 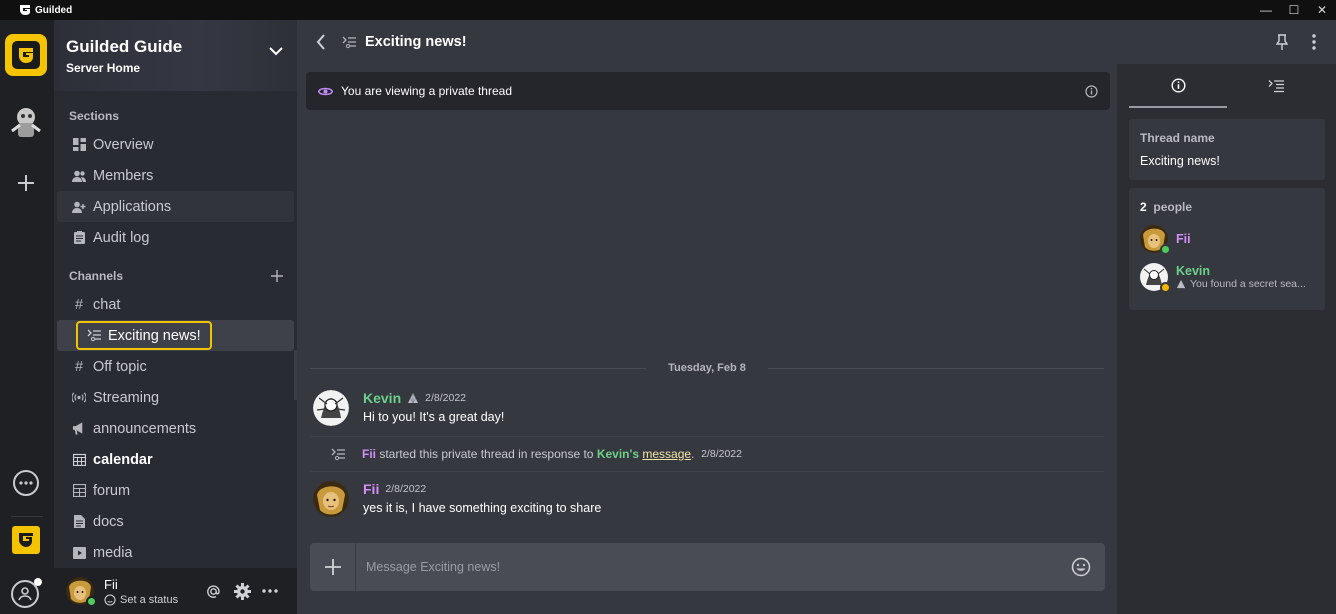 I want to click on rail-divider, so click(x=27, y=516).